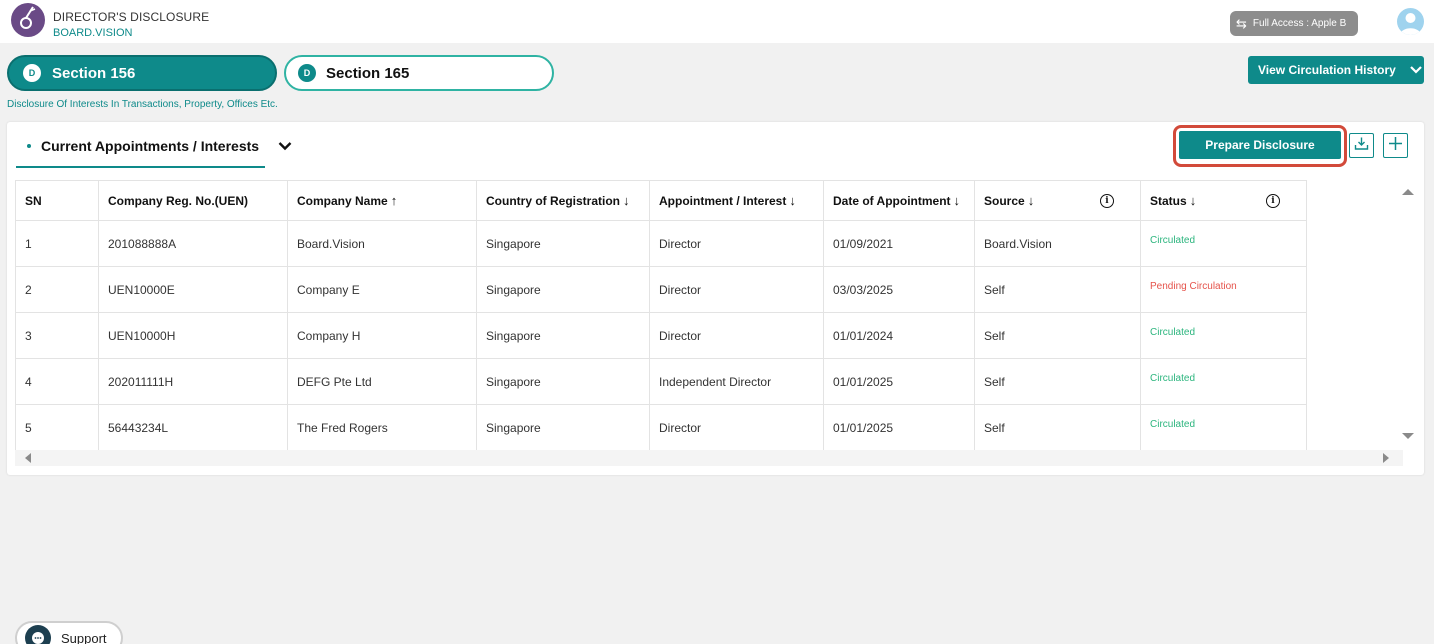 This screenshot has width=1434, height=644. I want to click on column-header-source: Source ↓ i, so click(1057, 200).